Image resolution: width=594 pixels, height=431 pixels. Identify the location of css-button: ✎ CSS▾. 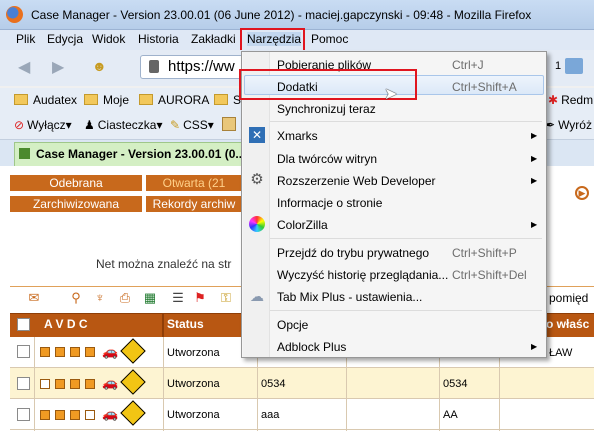
(192, 125).